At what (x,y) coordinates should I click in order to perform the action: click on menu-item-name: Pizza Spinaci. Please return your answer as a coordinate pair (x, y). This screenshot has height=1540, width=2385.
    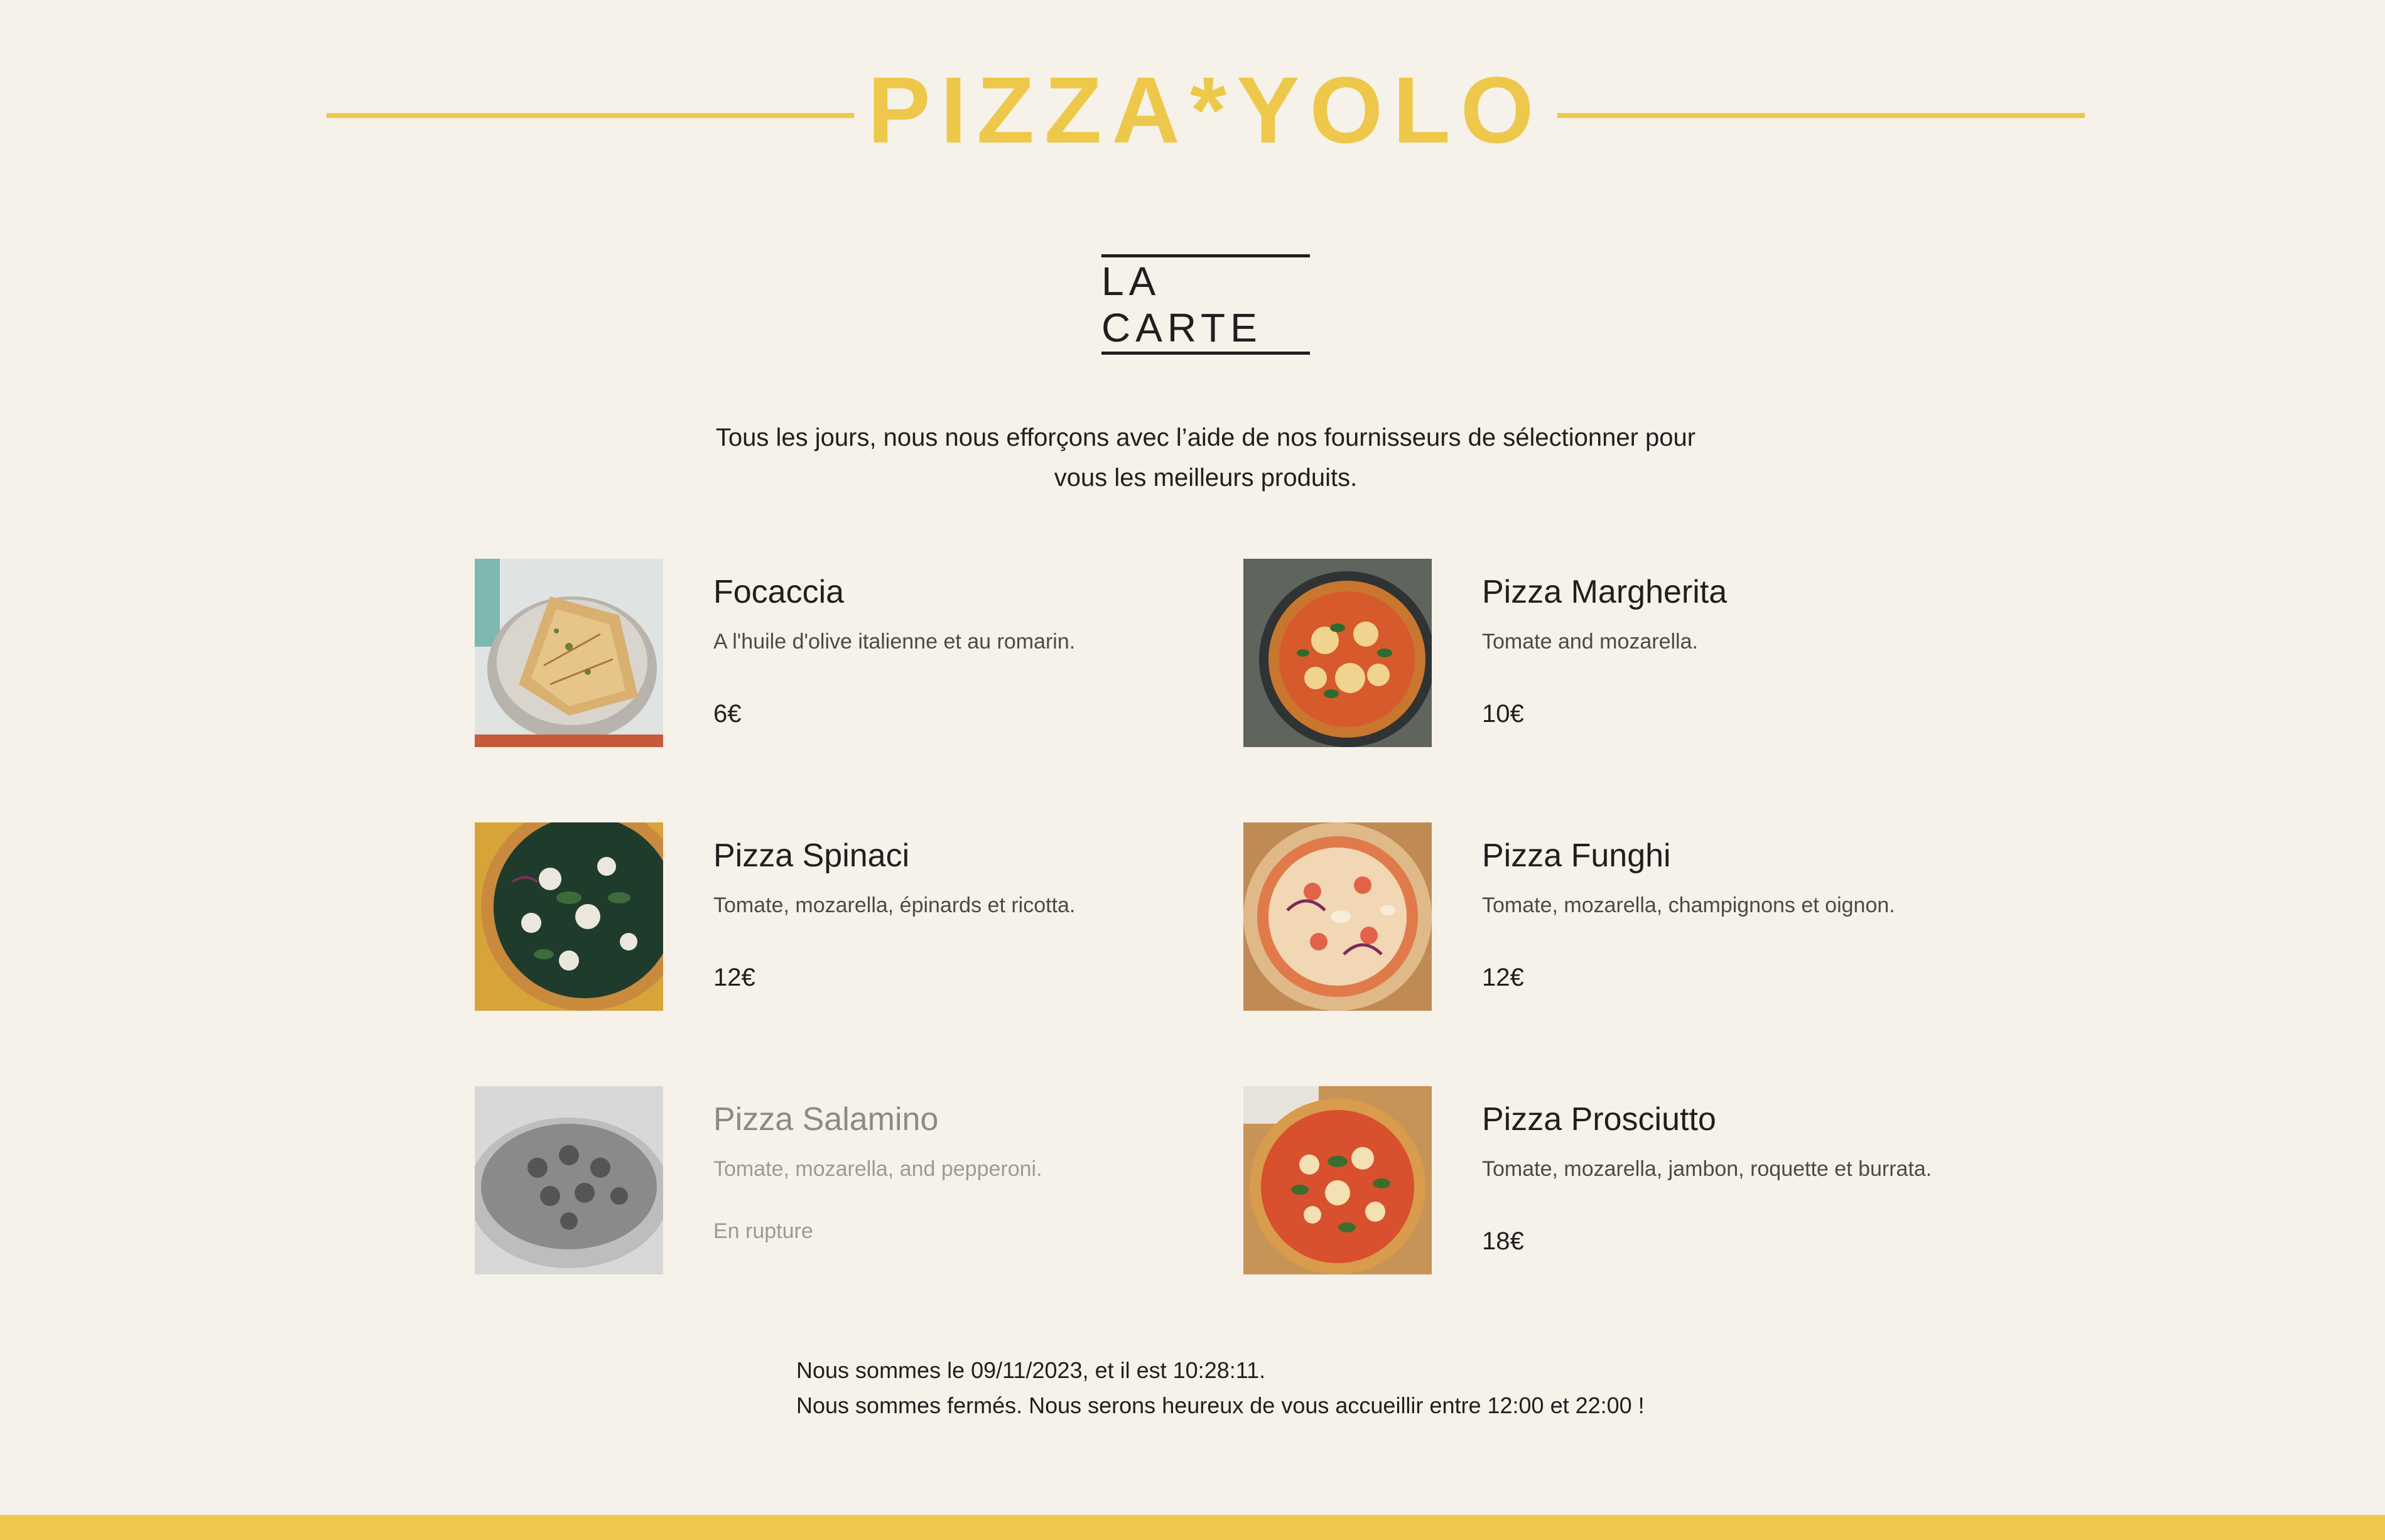
    Looking at the image, I should click on (811, 855).